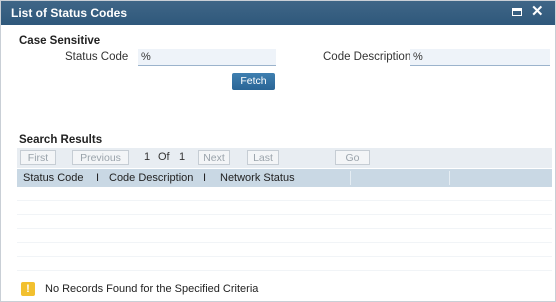 This screenshot has height=302, width=556. What do you see at coordinates (38, 157) in the screenshot?
I see `first-page-button: First` at bounding box center [38, 157].